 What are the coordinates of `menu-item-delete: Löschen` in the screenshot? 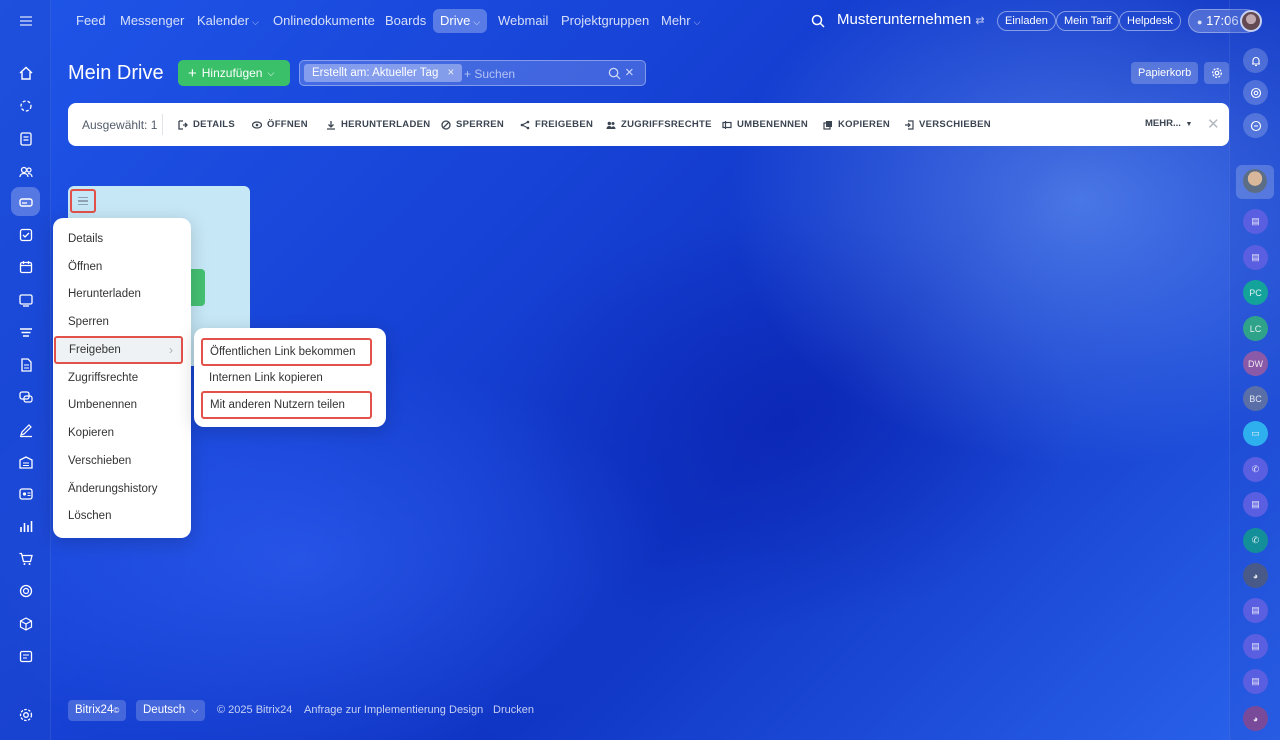 It's located at (122, 516).